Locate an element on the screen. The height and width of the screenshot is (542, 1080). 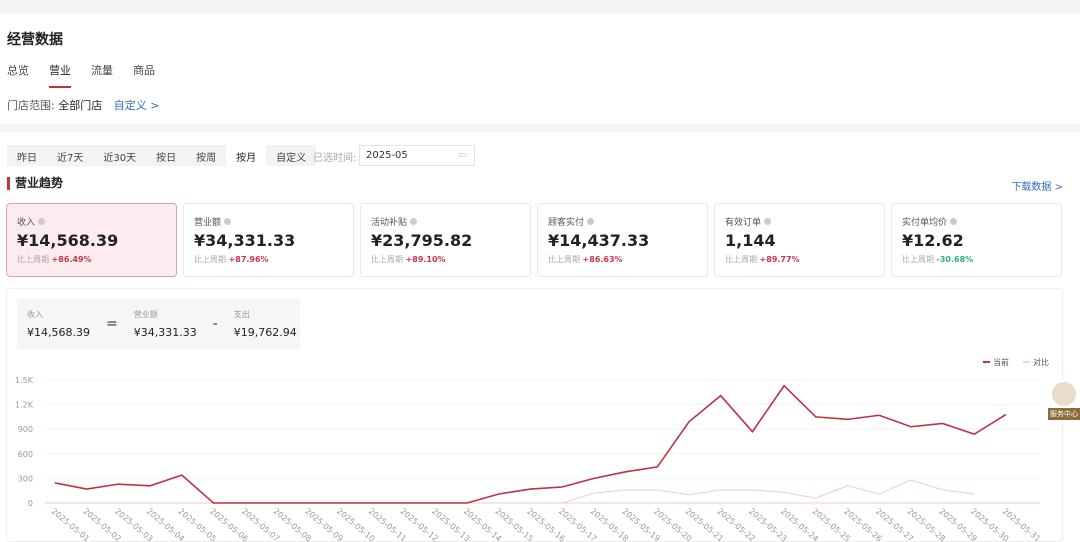
tab-traffic: 流量 is located at coordinates (102, 75).